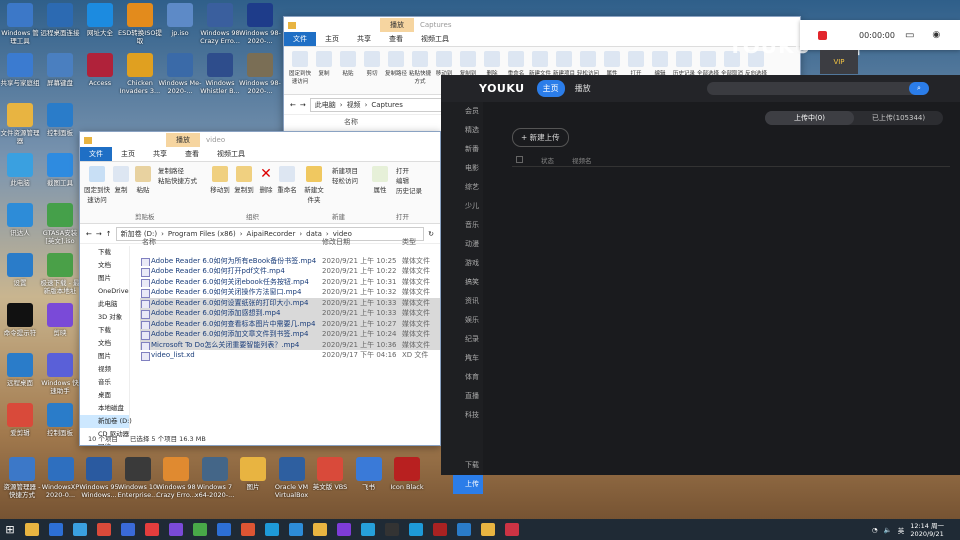 Image resolution: width=960 pixels, height=540 pixels. I want to click on desktop-icon: Icon Black, so click(407, 474).